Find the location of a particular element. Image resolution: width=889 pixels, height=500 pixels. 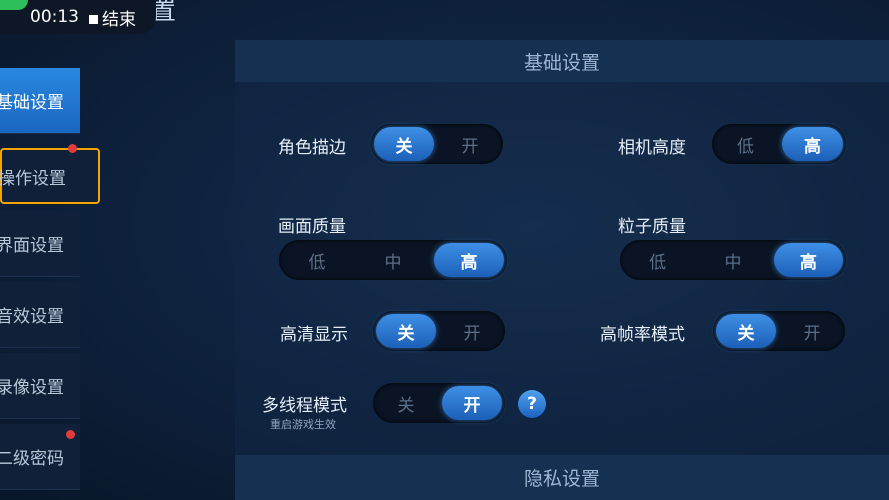

sidebar-item-controls: 操作设置 is located at coordinates (50, 176).